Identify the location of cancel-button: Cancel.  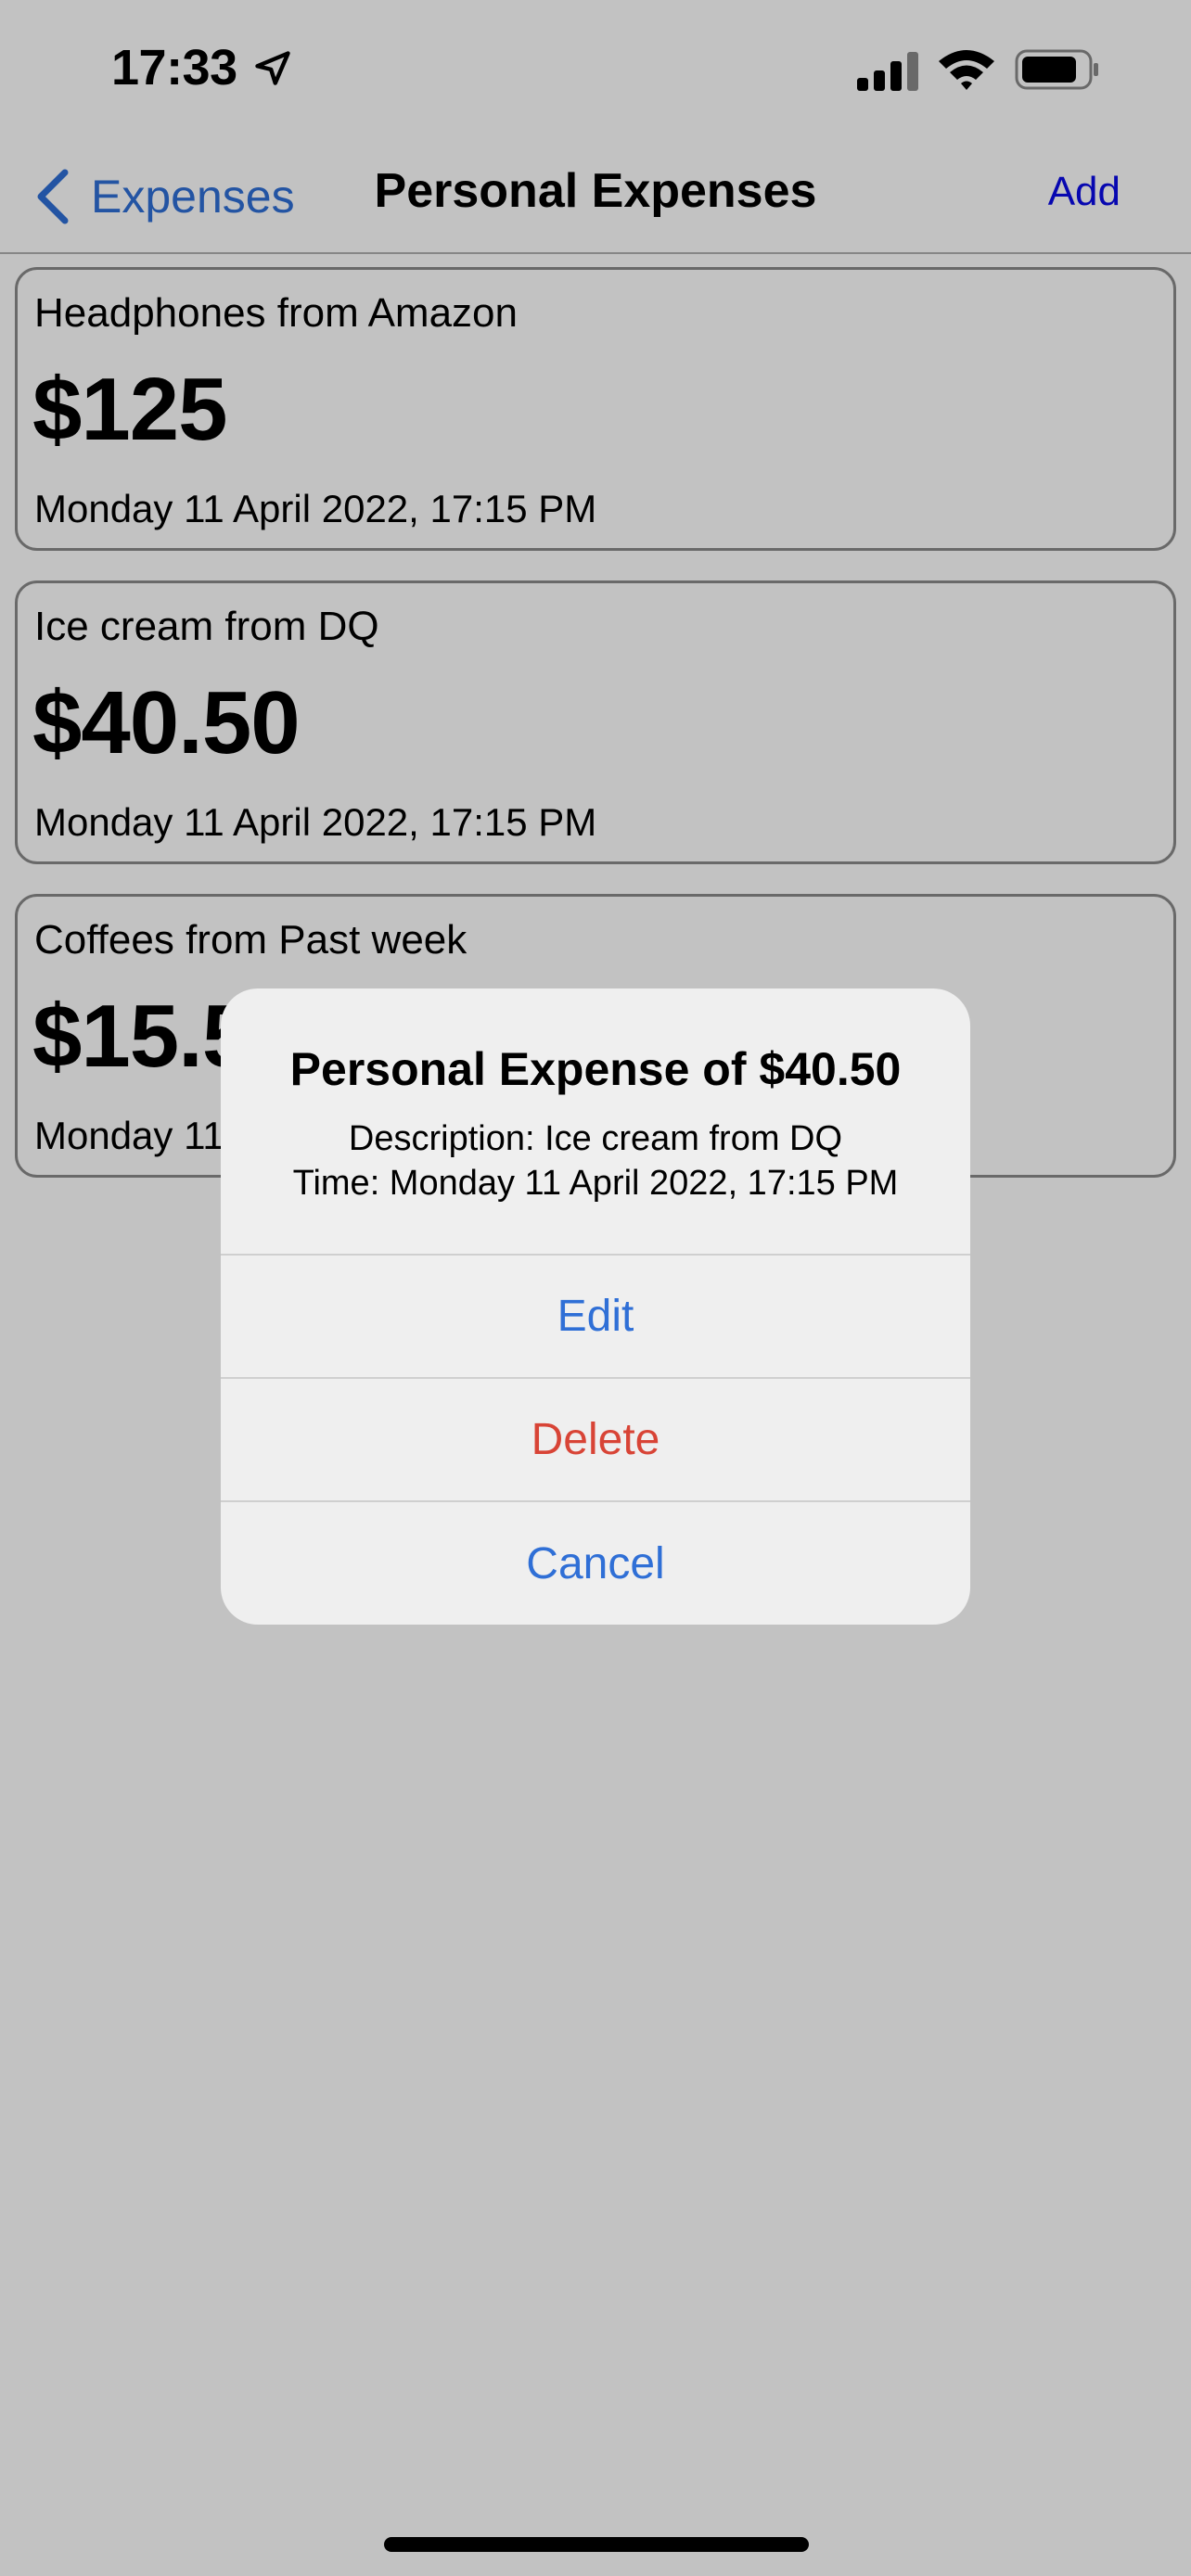
(595, 1564).